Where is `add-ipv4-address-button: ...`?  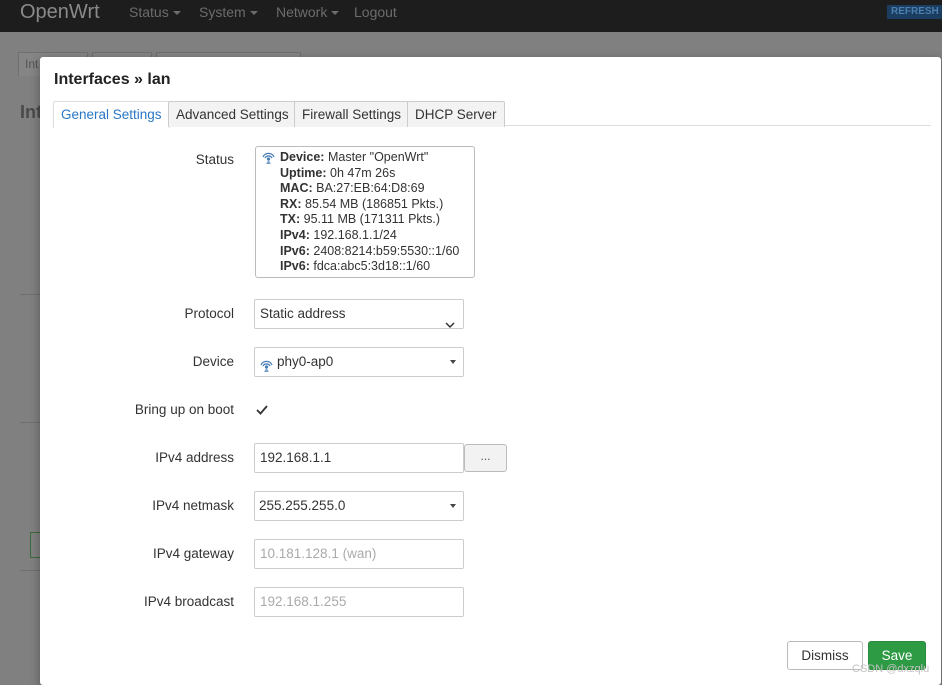
add-ipv4-address-button: ... is located at coordinates (485, 458).